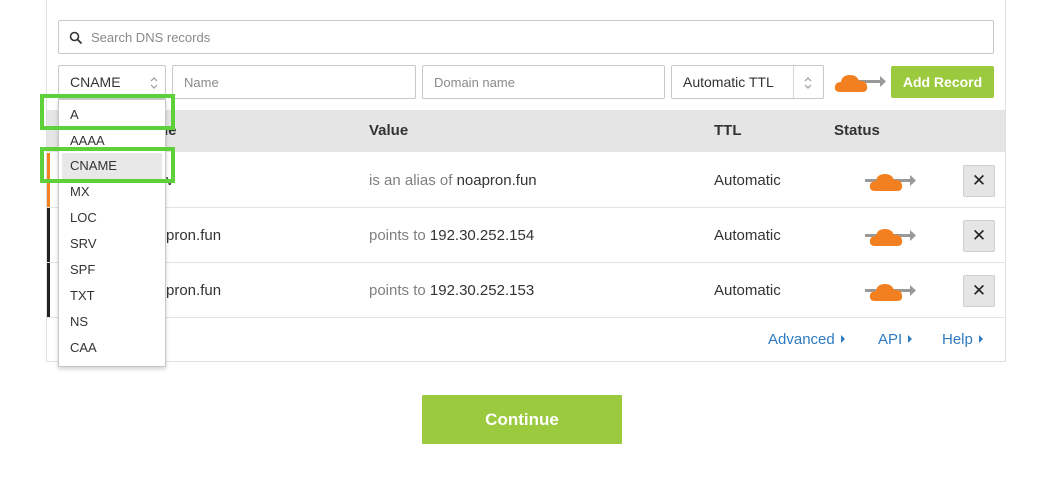 The height and width of the screenshot is (477, 1050). I want to click on domain-field, so click(543, 82).